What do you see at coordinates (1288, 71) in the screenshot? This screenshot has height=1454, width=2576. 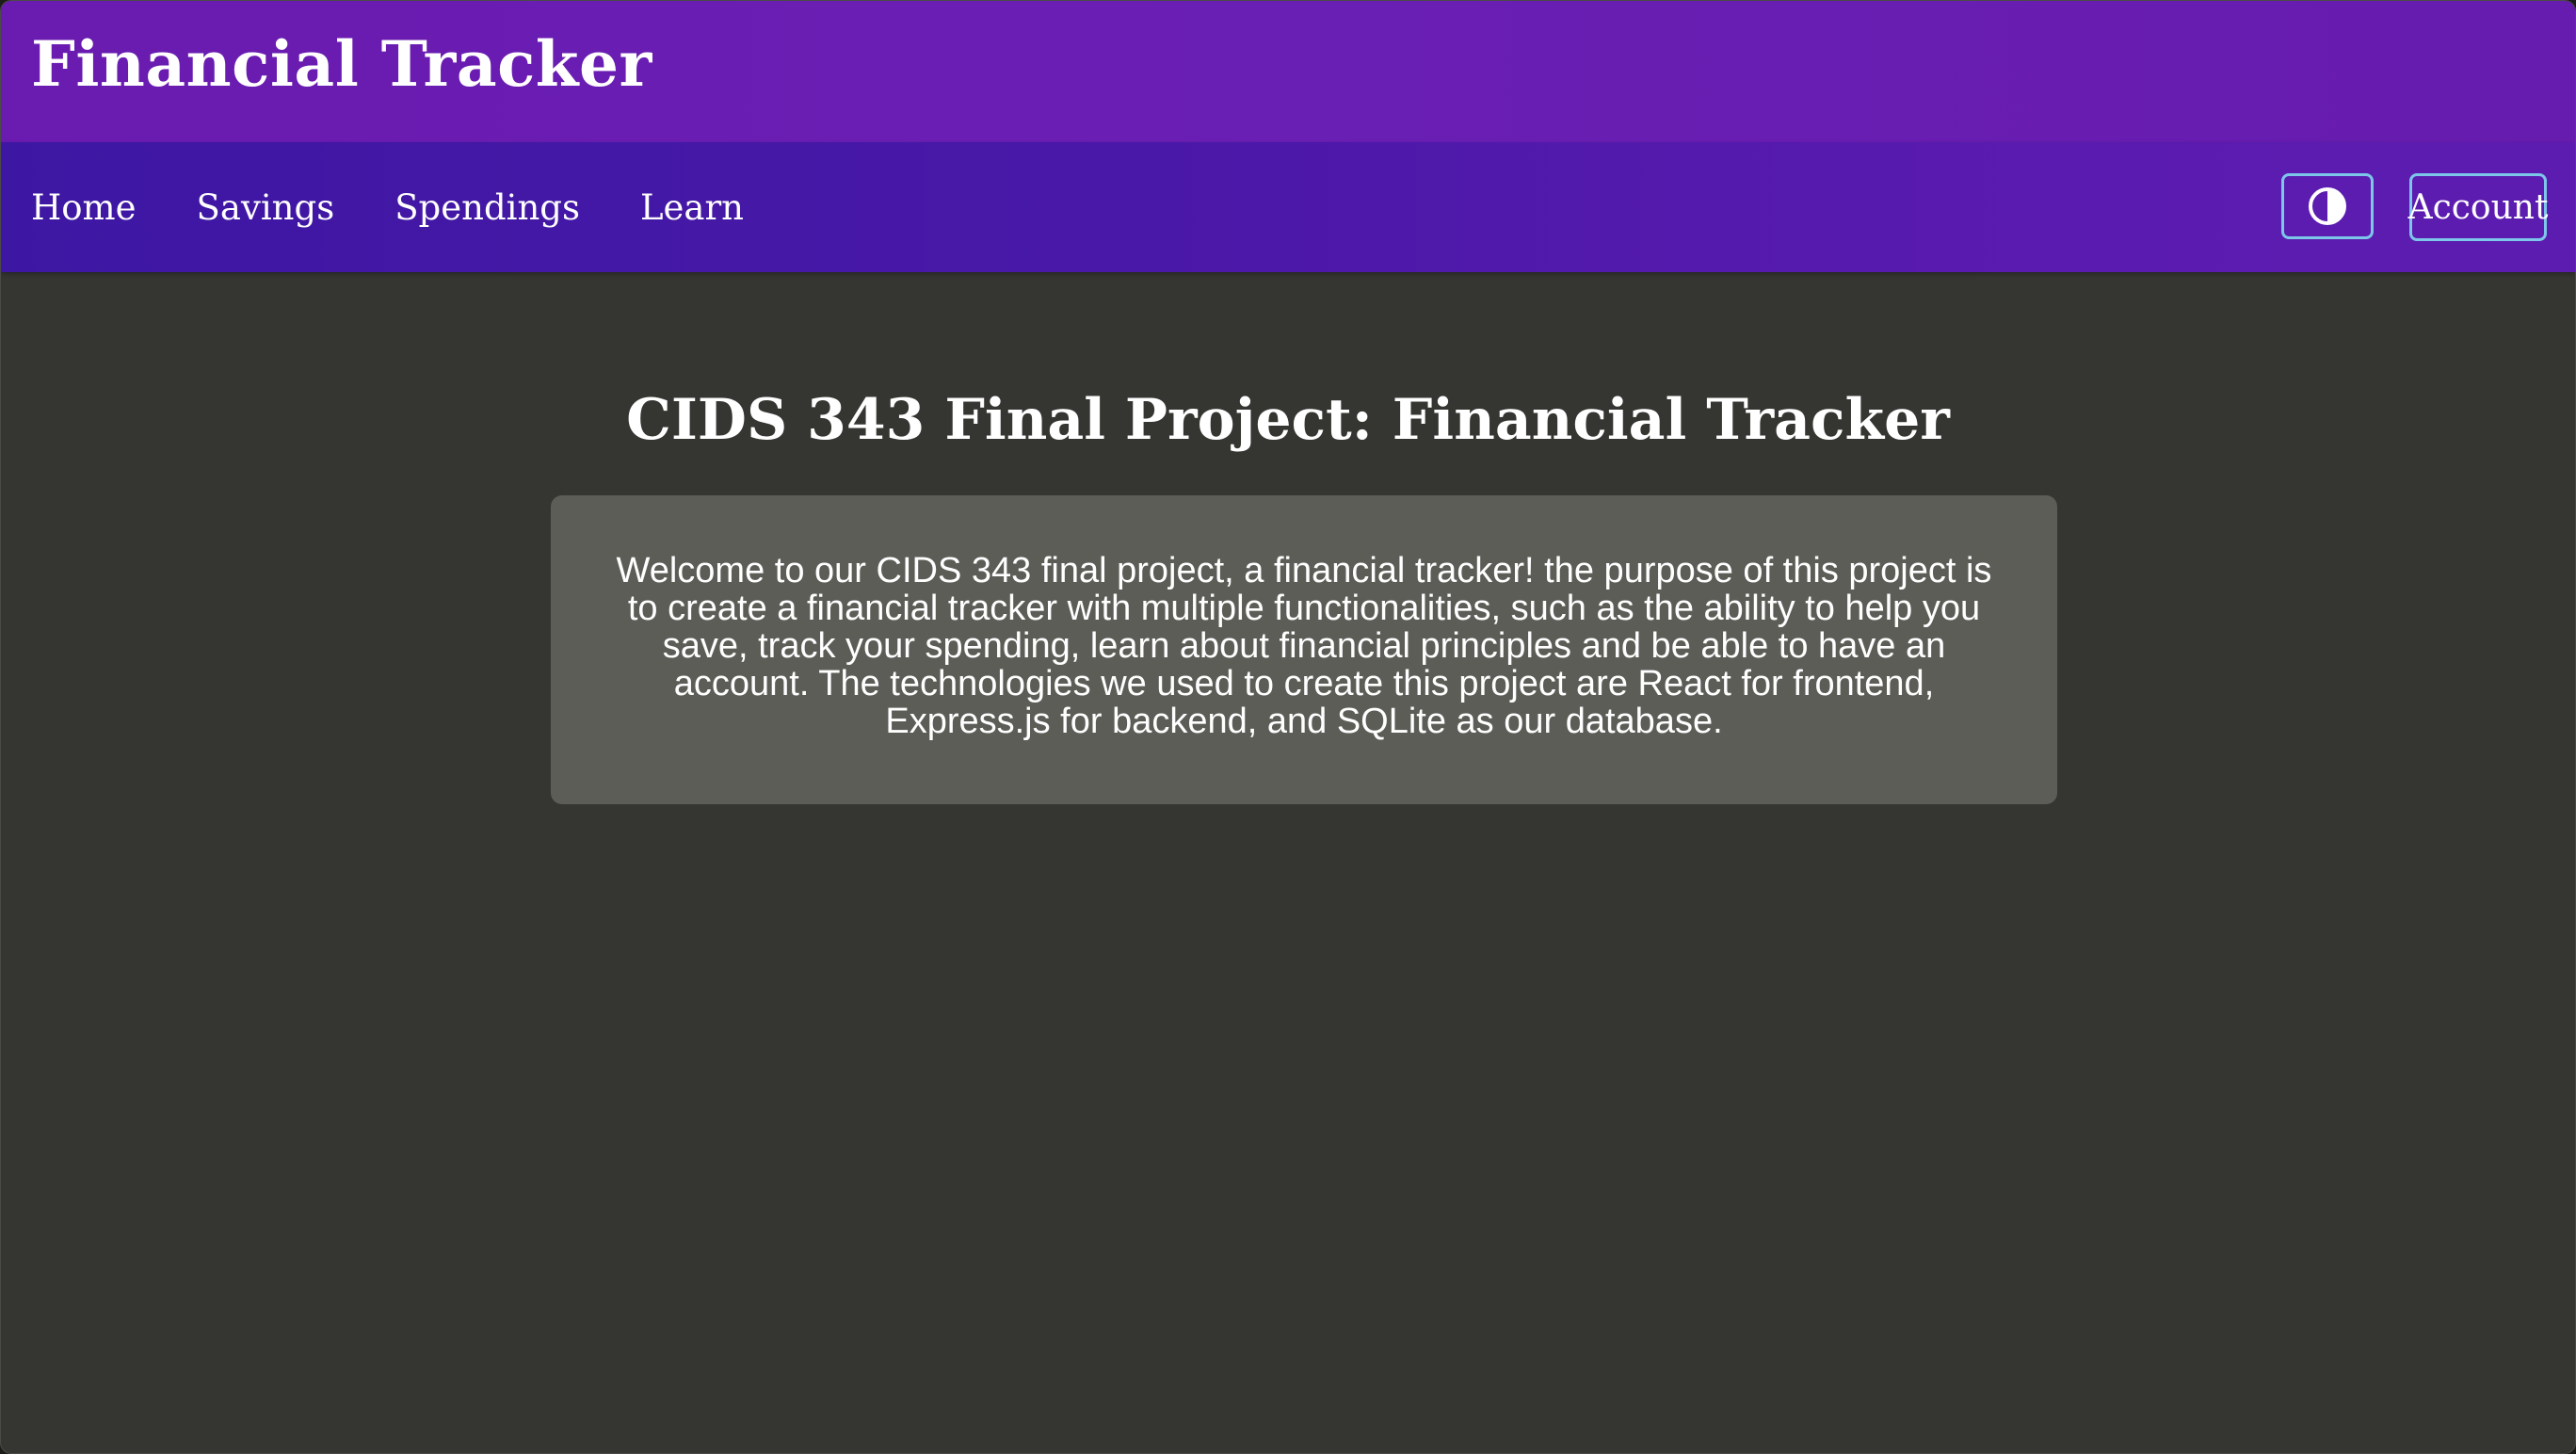 I see `title-bar: Financial Tracker` at bounding box center [1288, 71].